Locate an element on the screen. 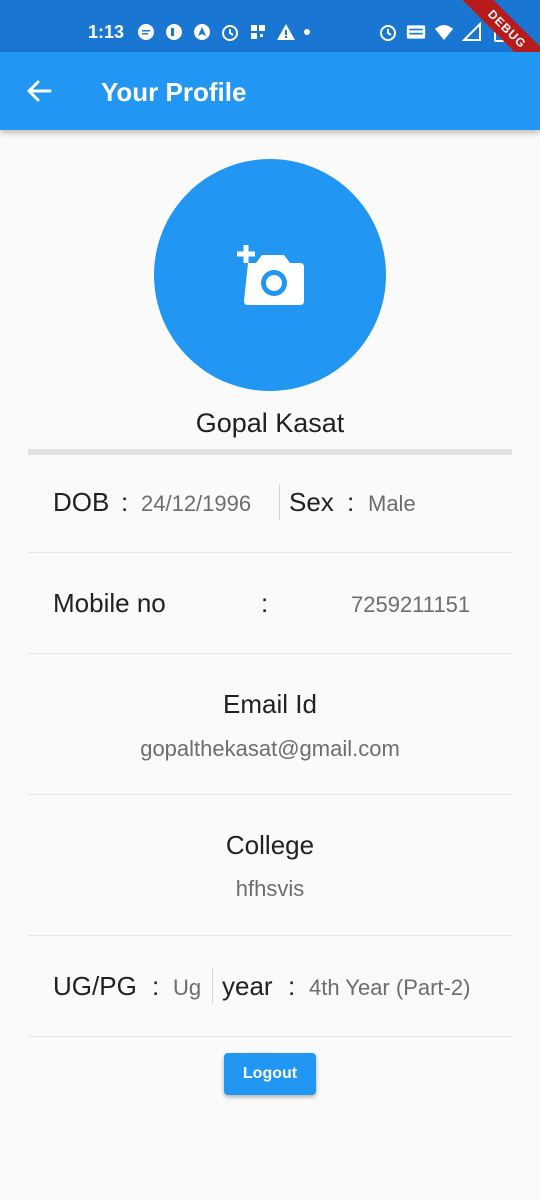  college-label: College is located at coordinates (270, 845).